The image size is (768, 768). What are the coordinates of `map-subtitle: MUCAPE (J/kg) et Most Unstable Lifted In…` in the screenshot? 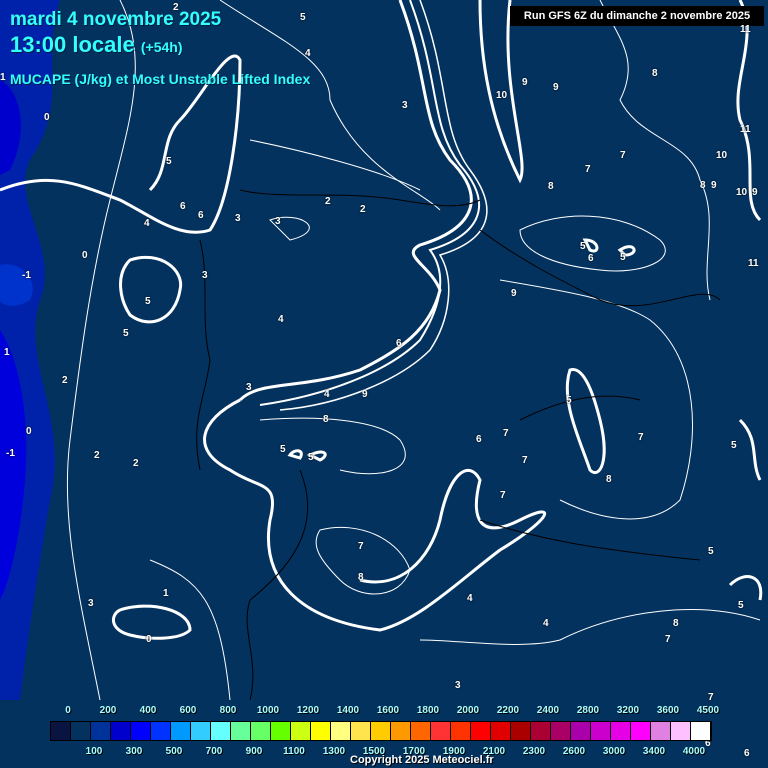 It's located at (160, 79).